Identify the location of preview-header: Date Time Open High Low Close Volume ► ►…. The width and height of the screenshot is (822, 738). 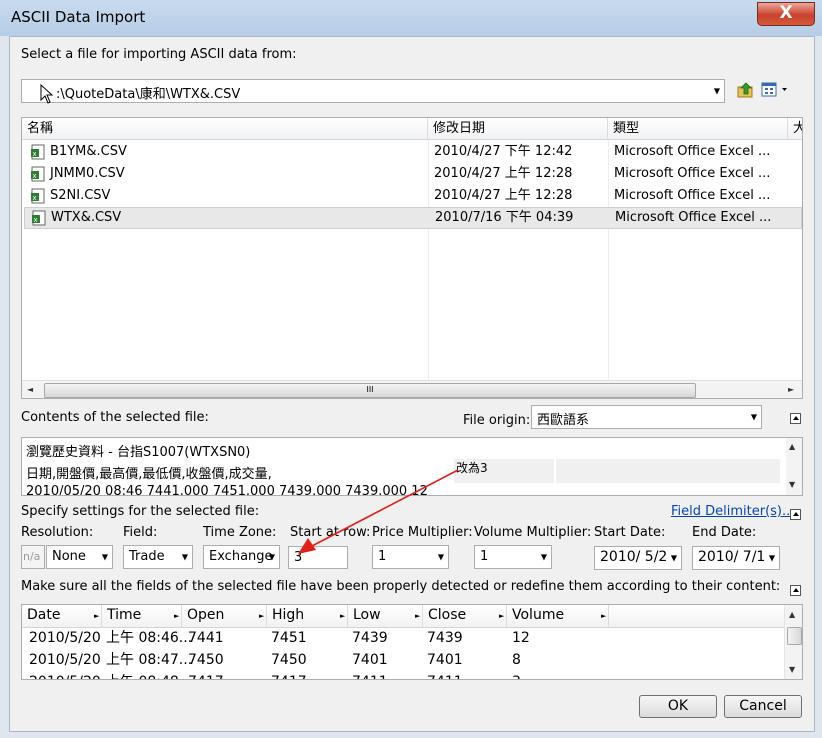
(412, 616).